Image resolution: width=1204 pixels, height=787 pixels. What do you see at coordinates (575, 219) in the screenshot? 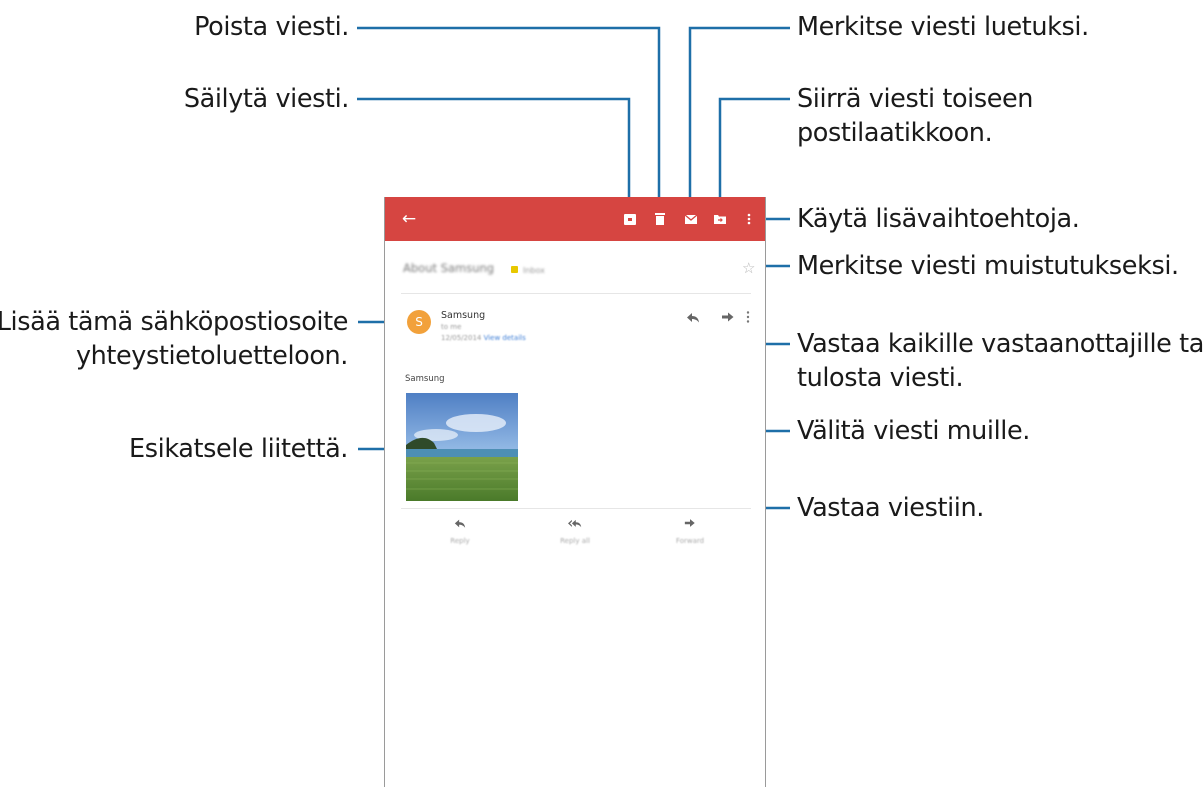
I see `app-bar: ←` at bounding box center [575, 219].